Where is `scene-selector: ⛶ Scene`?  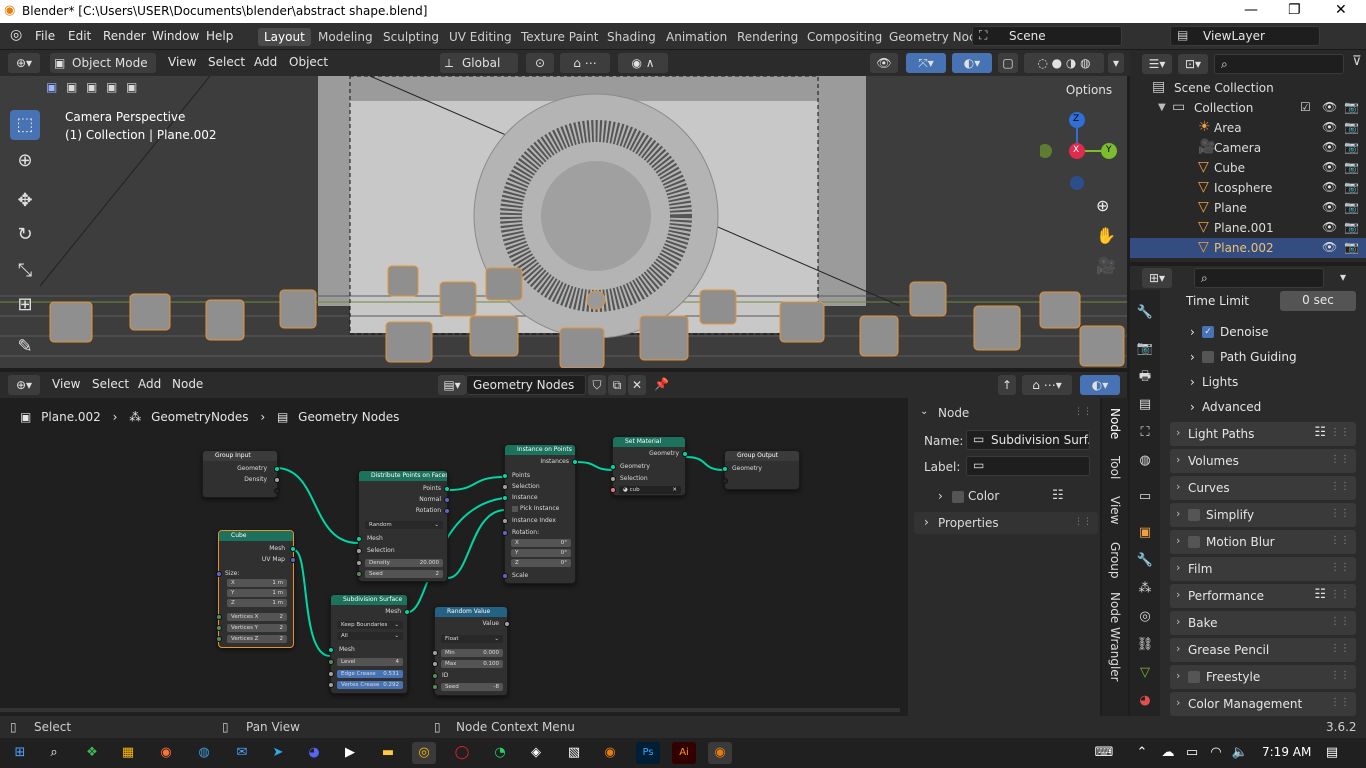 scene-selector: ⛶ Scene is located at coordinates (1047, 36).